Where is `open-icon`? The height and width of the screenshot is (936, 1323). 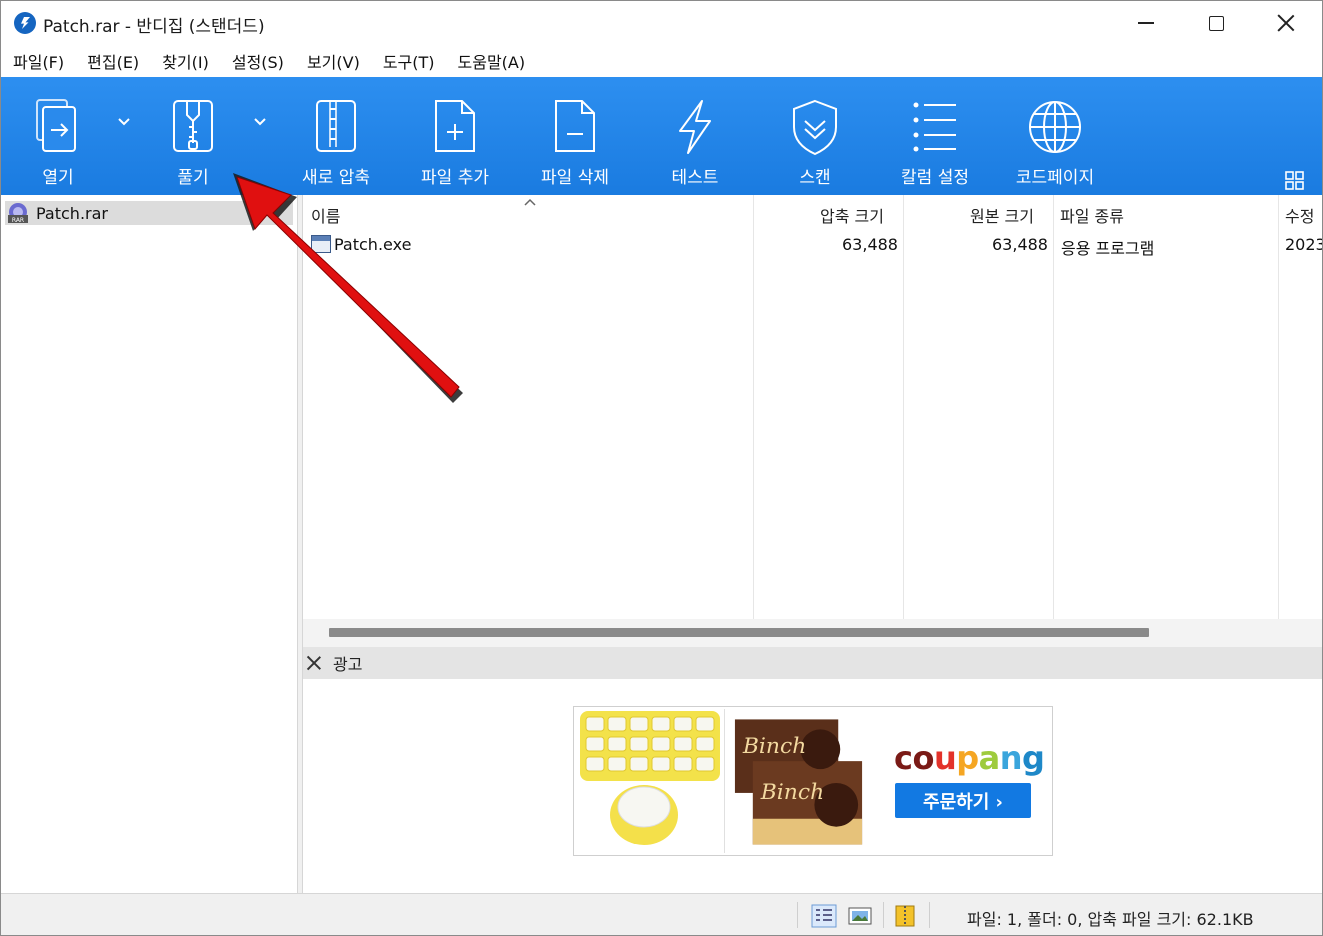 open-icon is located at coordinates (56, 125).